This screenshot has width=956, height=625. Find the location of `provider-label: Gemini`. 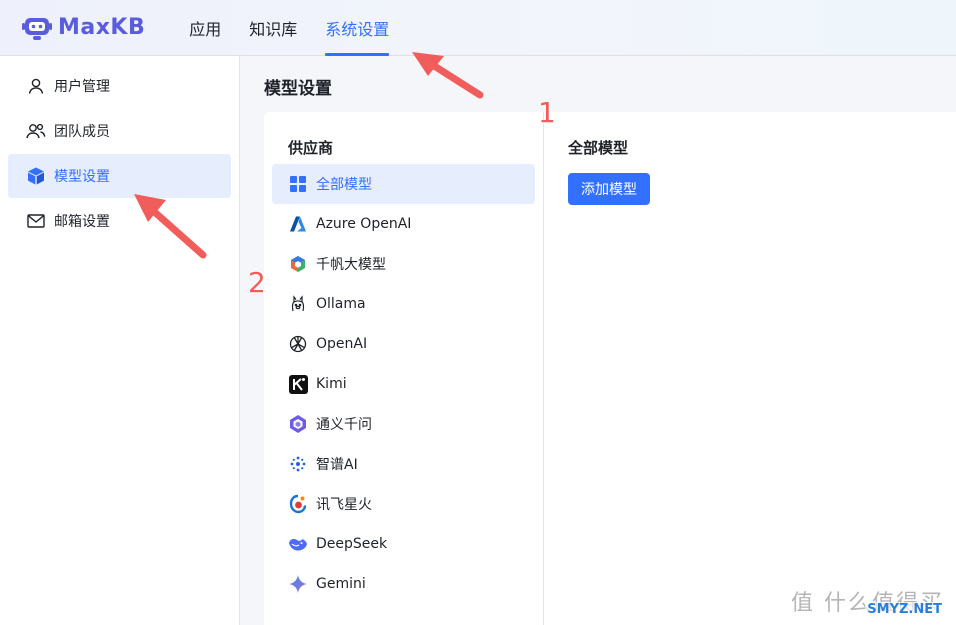

provider-label: Gemini is located at coordinates (341, 584).